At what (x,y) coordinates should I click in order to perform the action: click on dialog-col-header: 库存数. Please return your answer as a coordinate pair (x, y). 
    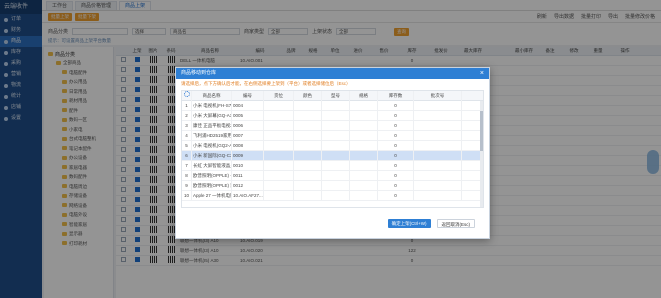
    Looking at the image, I should click on (396, 96).